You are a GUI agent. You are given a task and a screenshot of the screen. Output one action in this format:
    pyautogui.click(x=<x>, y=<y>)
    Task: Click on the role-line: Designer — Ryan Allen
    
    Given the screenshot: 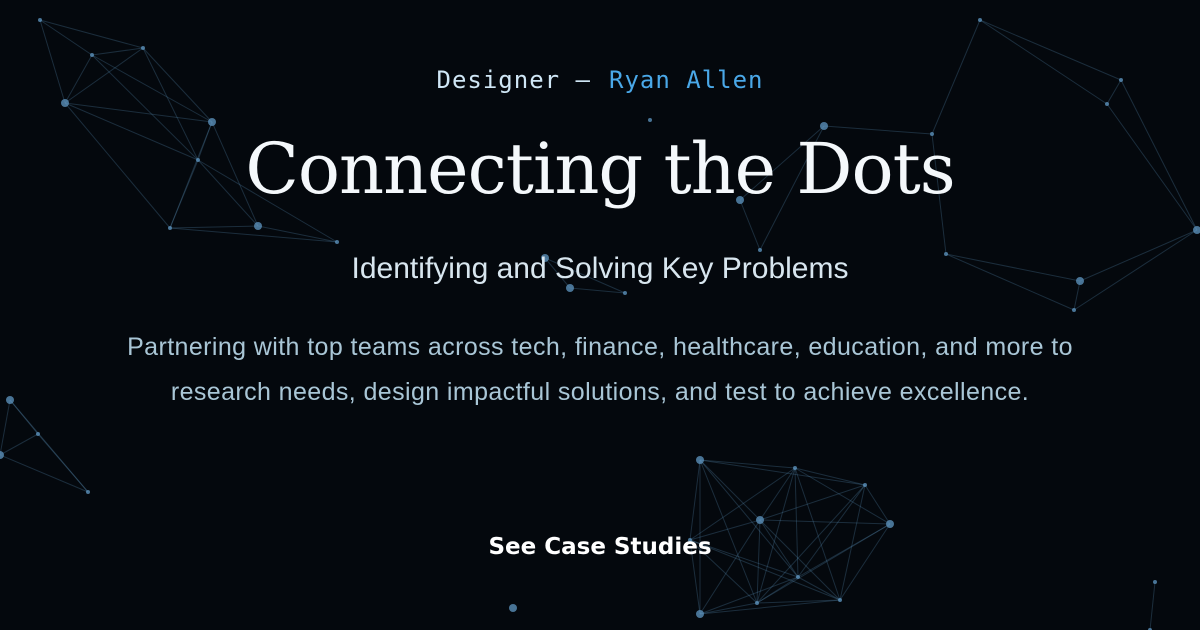 What is the action you would take?
    pyautogui.click(x=600, y=80)
    